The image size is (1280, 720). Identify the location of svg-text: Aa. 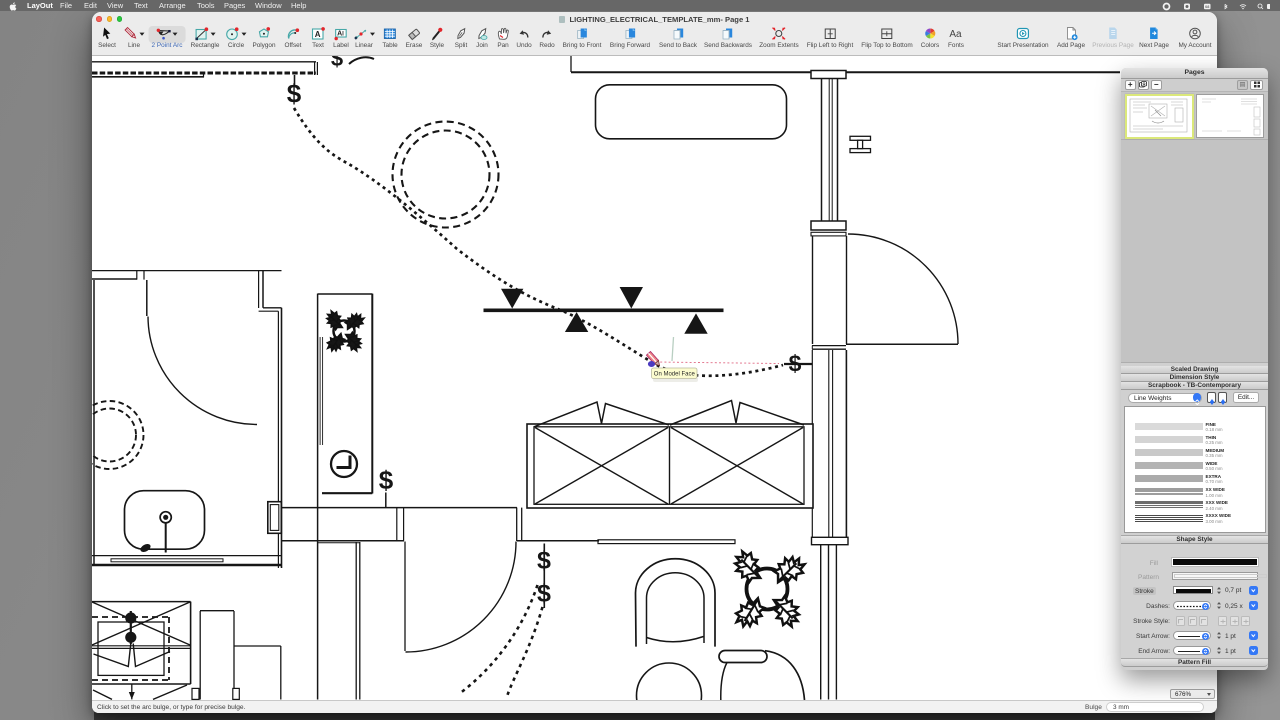
(956, 34).